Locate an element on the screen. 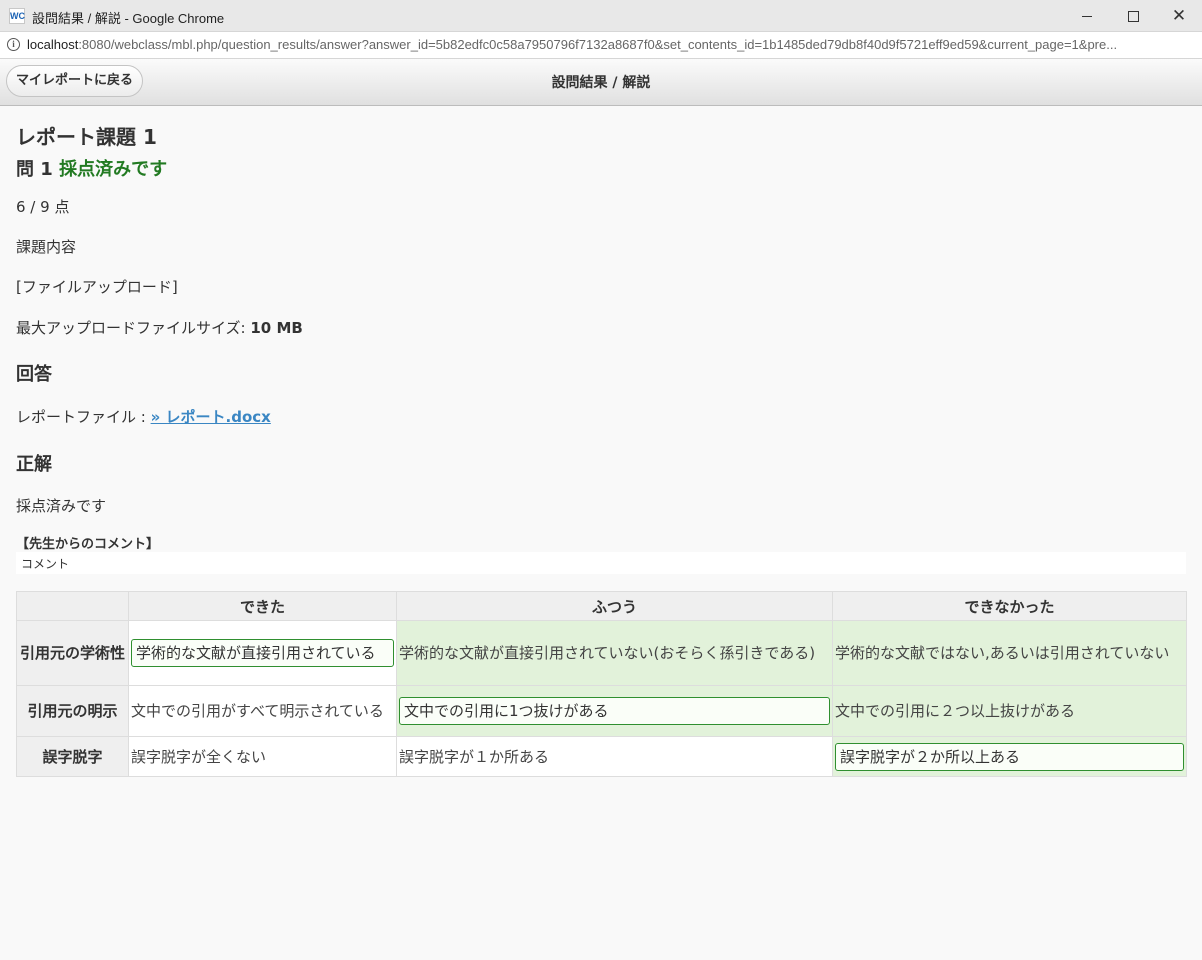 This screenshot has width=1202, height=960. close-icon: ✕ is located at coordinates (1179, 15).